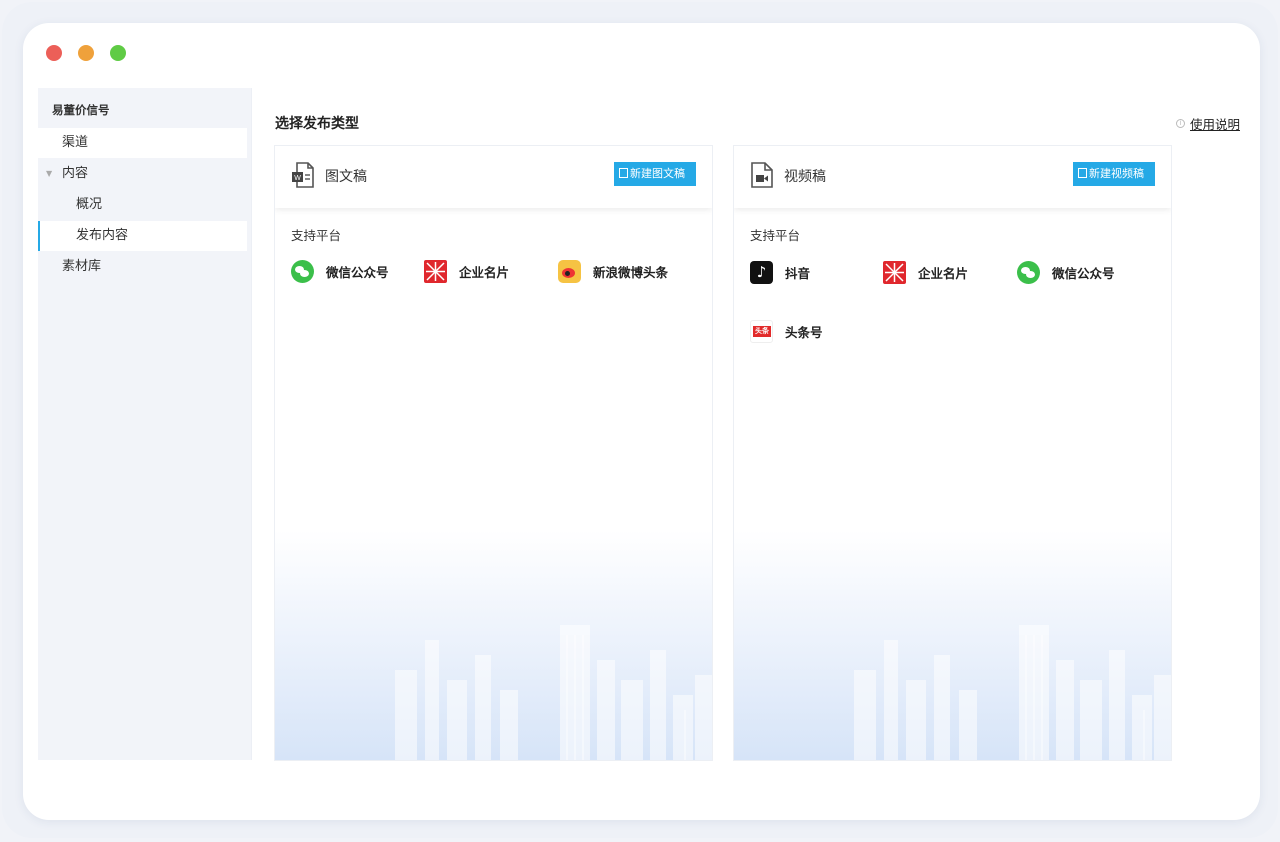 The height and width of the screenshot is (842, 1280). Describe the element at coordinates (142, 174) in the screenshot. I see `sidebar-item-content: ▼ 内容` at that location.